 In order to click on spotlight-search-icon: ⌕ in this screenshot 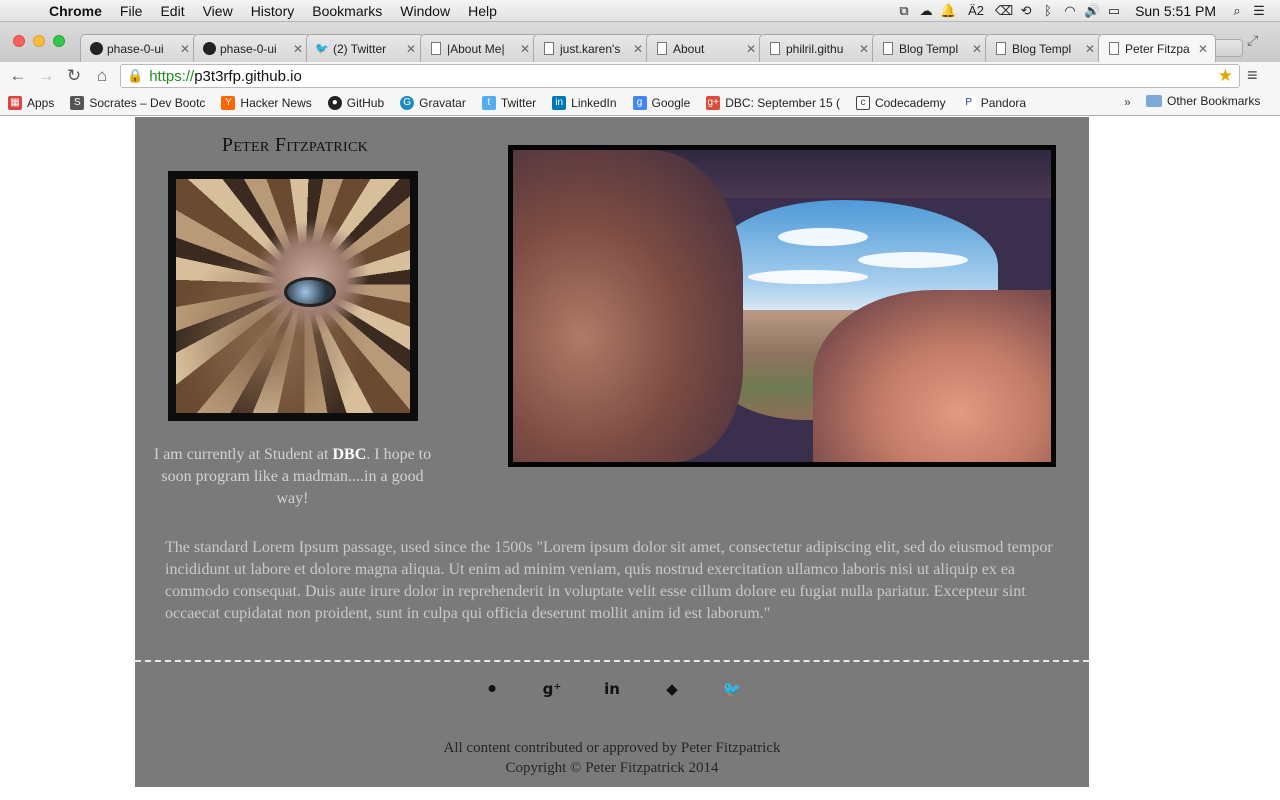, I will do `click(1237, 11)`.